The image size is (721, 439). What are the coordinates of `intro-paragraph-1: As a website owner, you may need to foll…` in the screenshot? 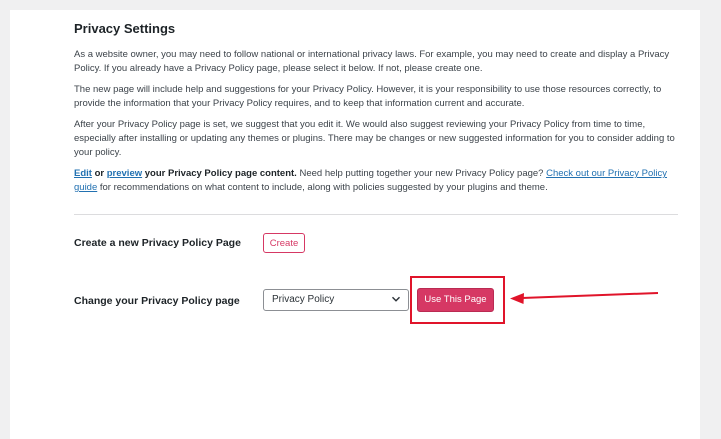 It's located at (372, 61).